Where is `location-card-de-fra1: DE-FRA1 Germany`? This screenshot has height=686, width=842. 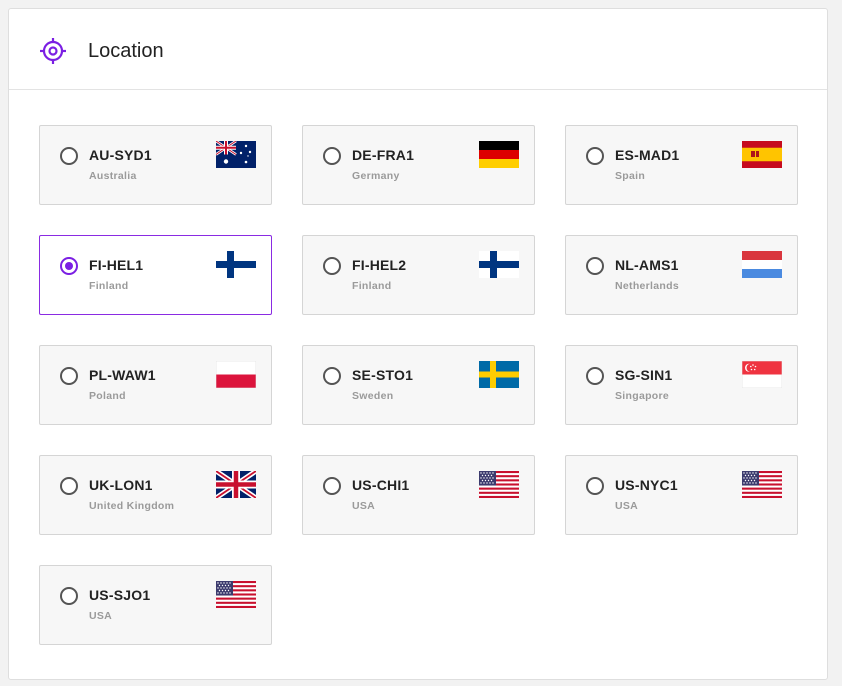
location-card-de-fra1: DE-FRA1 Germany is located at coordinates (418, 165).